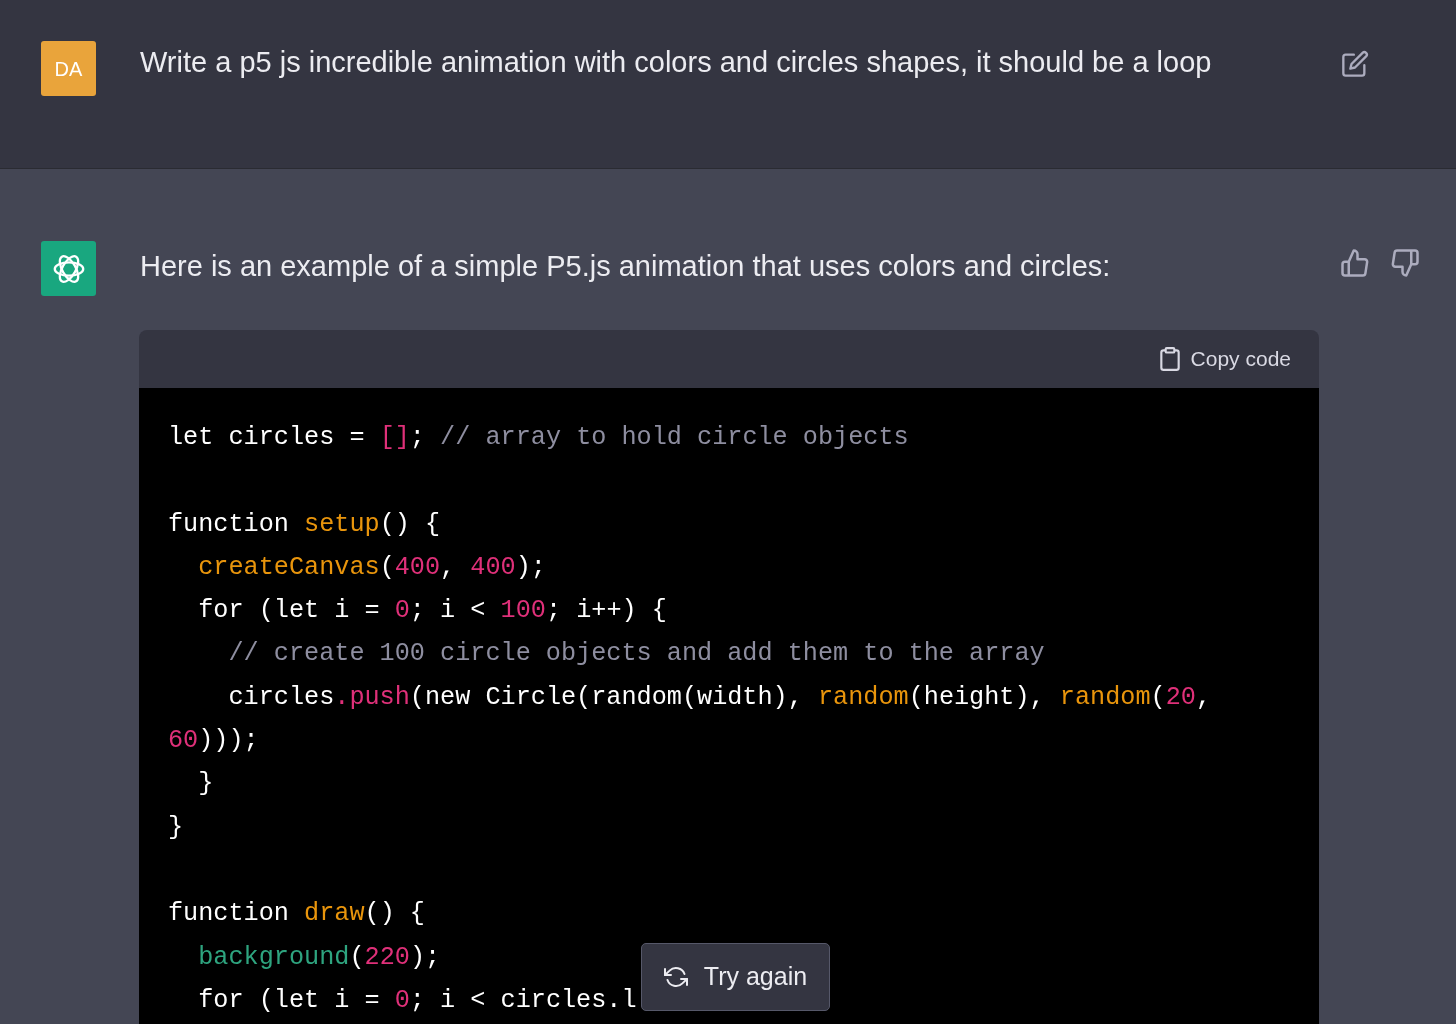 The height and width of the screenshot is (1024, 1456). What do you see at coordinates (432, 611) in the screenshot?
I see `code-line: for (let i = 0; i < 100; i++) {` at bounding box center [432, 611].